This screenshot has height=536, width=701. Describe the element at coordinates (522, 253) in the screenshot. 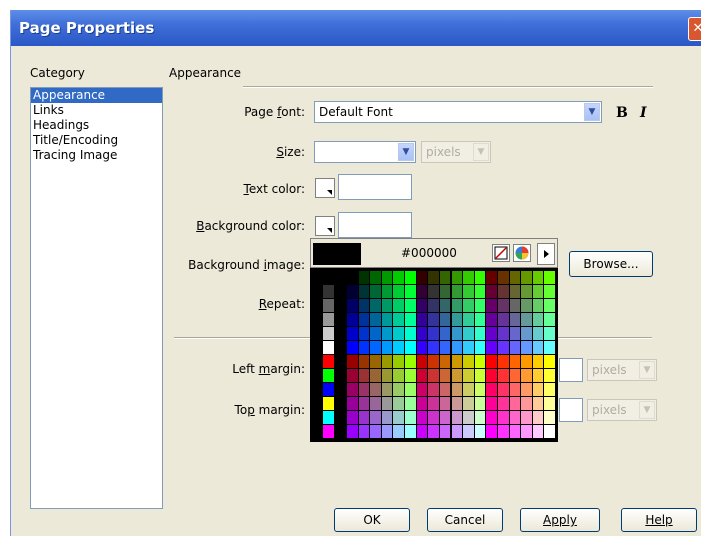

I see `color-wheel-icon` at that location.